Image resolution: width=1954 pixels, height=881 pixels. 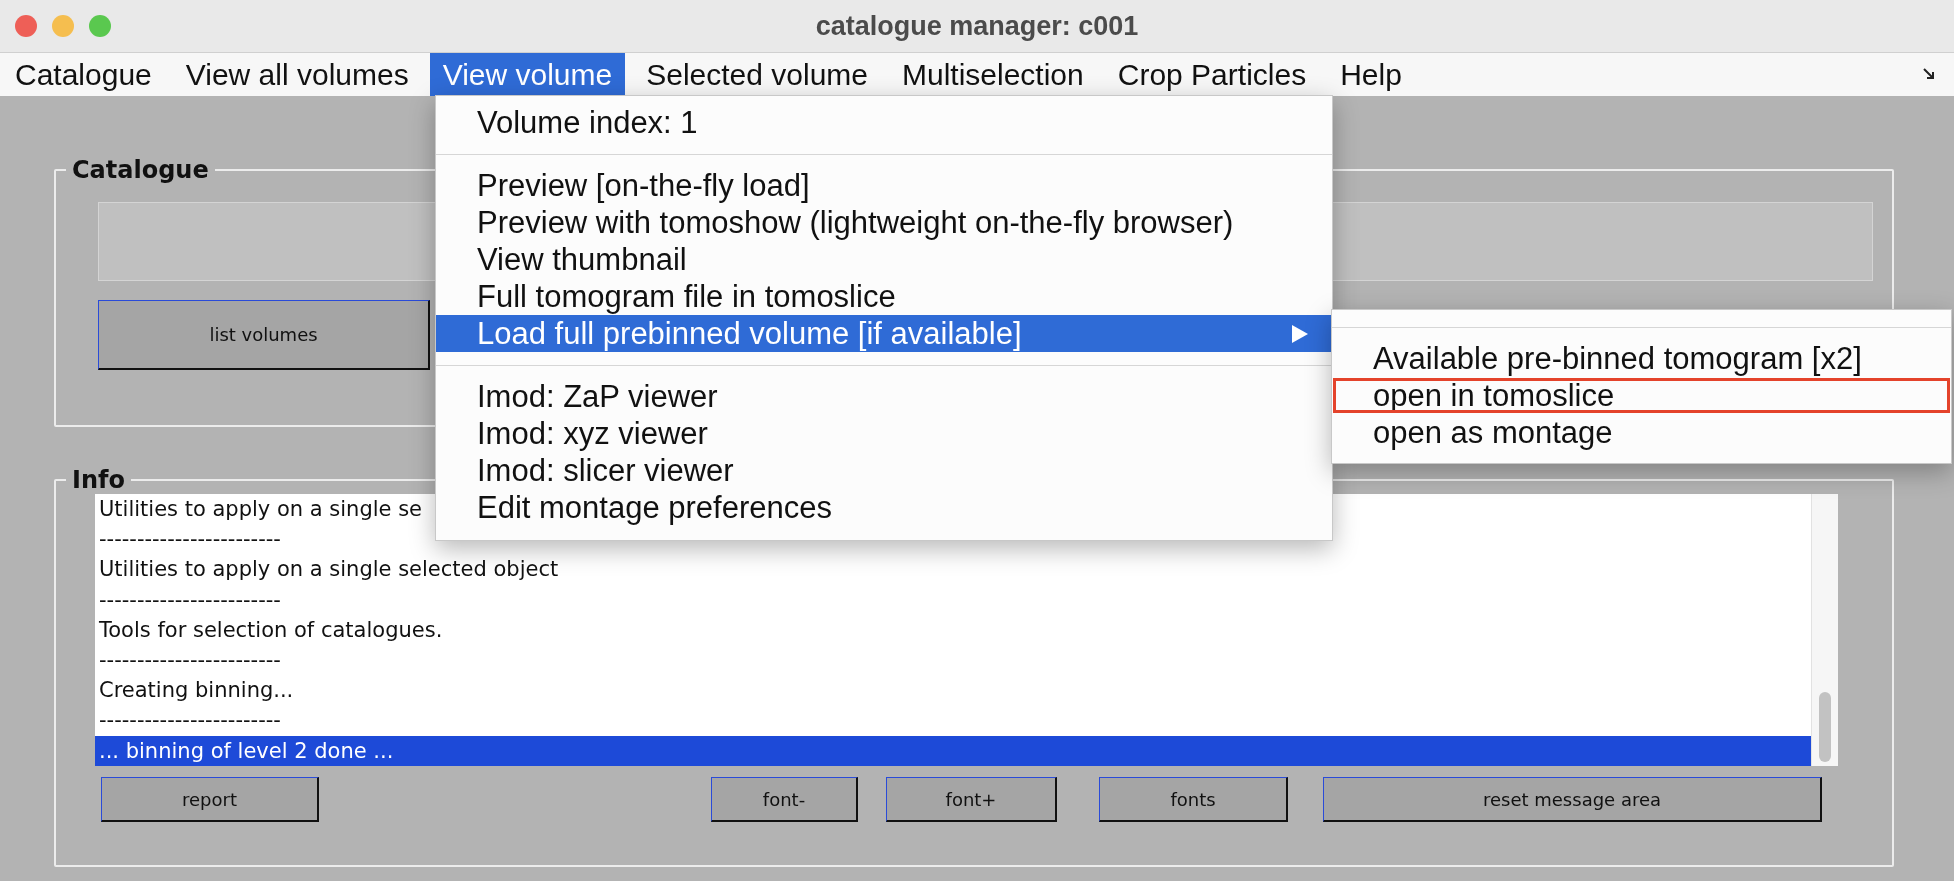 What do you see at coordinates (953, 629) in the screenshot?
I see `message-line: Tools for selection of catalogues.` at bounding box center [953, 629].